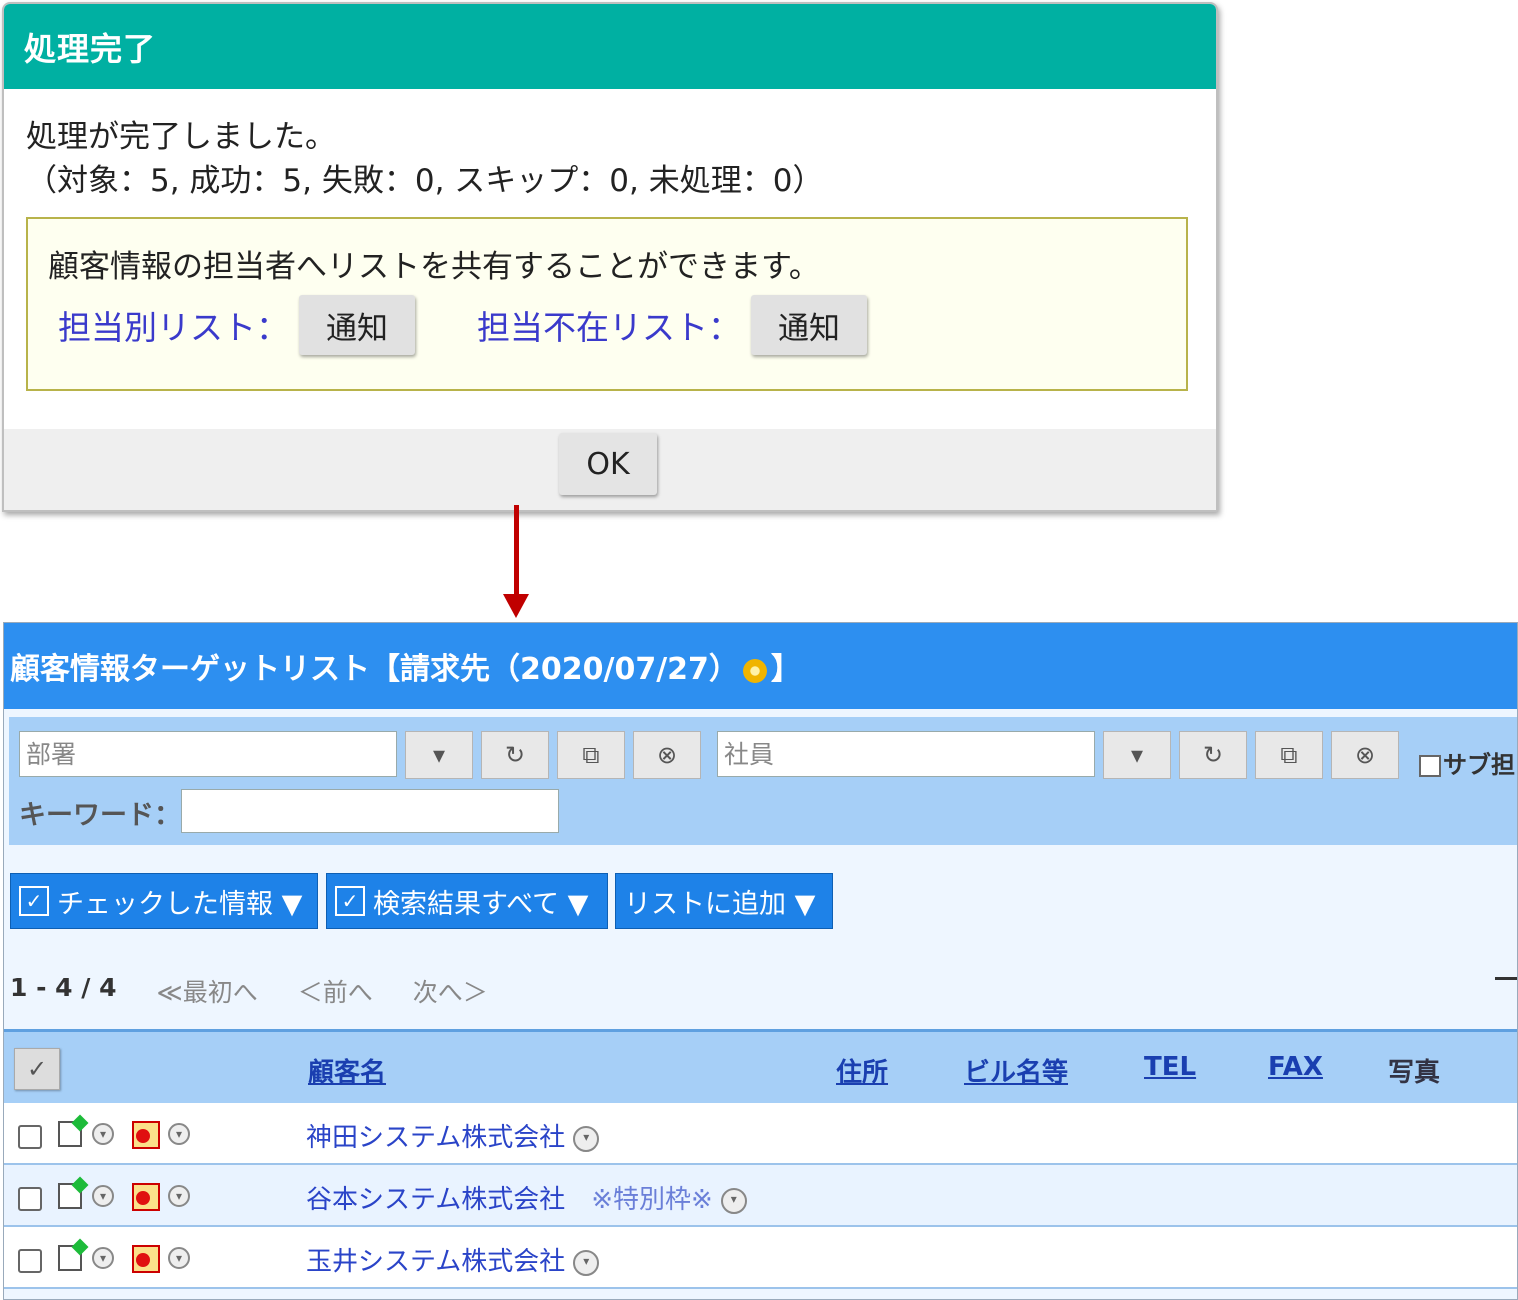 The width and height of the screenshot is (1518, 1300). I want to click on department-dropdown-button: ▾, so click(439, 755).